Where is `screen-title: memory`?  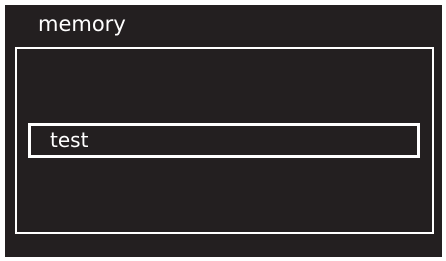 screen-title: memory is located at coordinates (82, 24).